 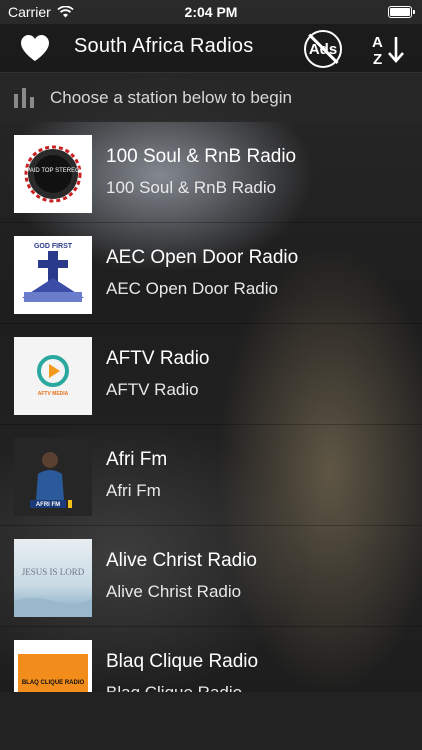 What do you see at coordinates (191, 187) in the screenshot?
I see `station-subtitle: 100 Soul & RnB Radio` at bounding box center [191, 187].